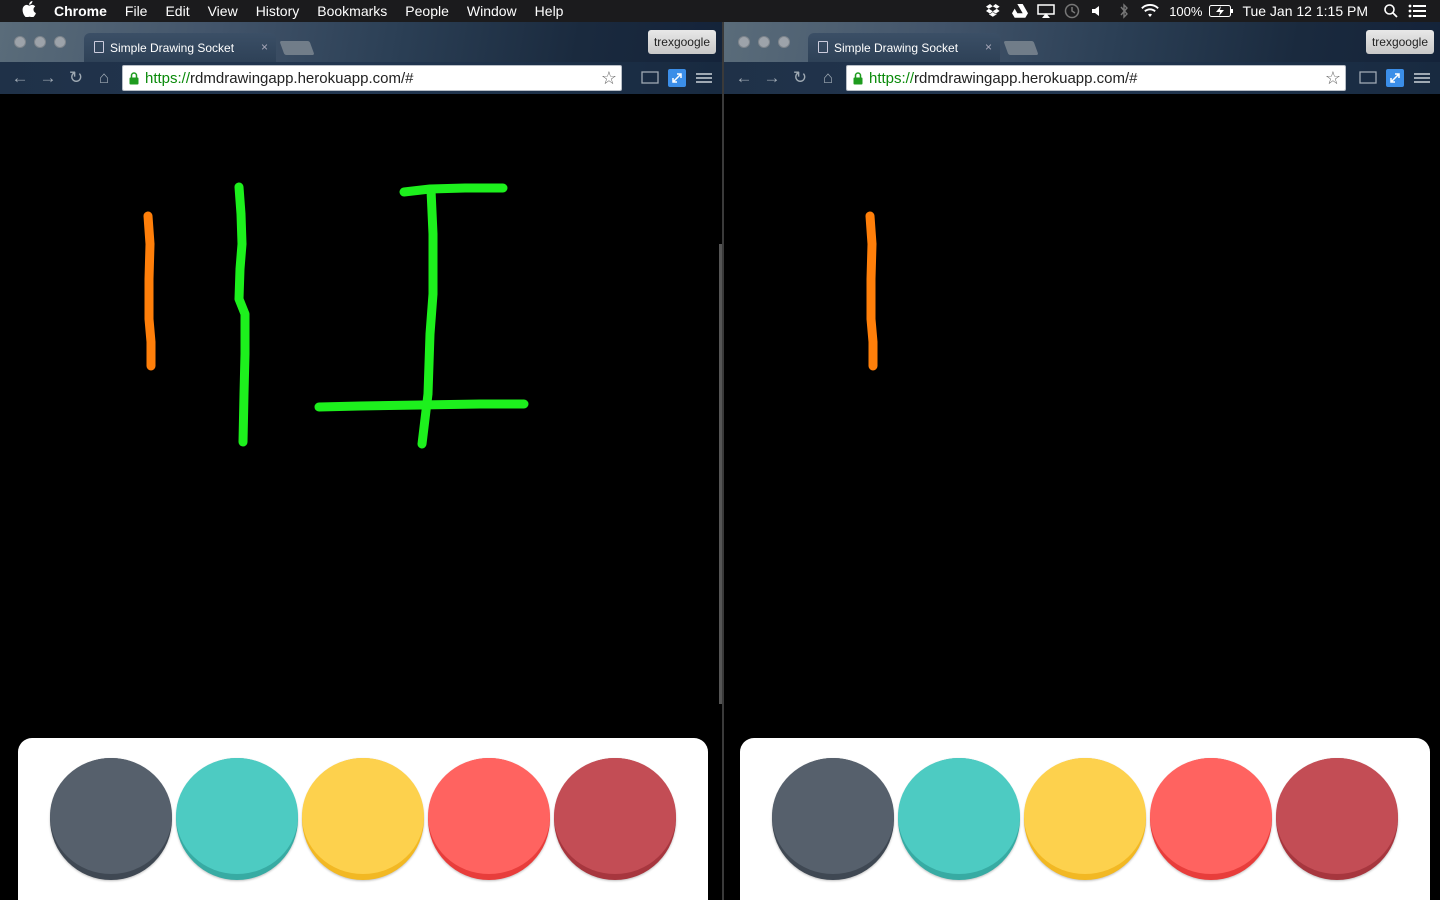 The width and height of the screenshot is (1440, 900). What do you see at coordinates (421, 405) in the screenshot?
I see `green-stroke-bottom-bar` at bounding box center [421, 405].